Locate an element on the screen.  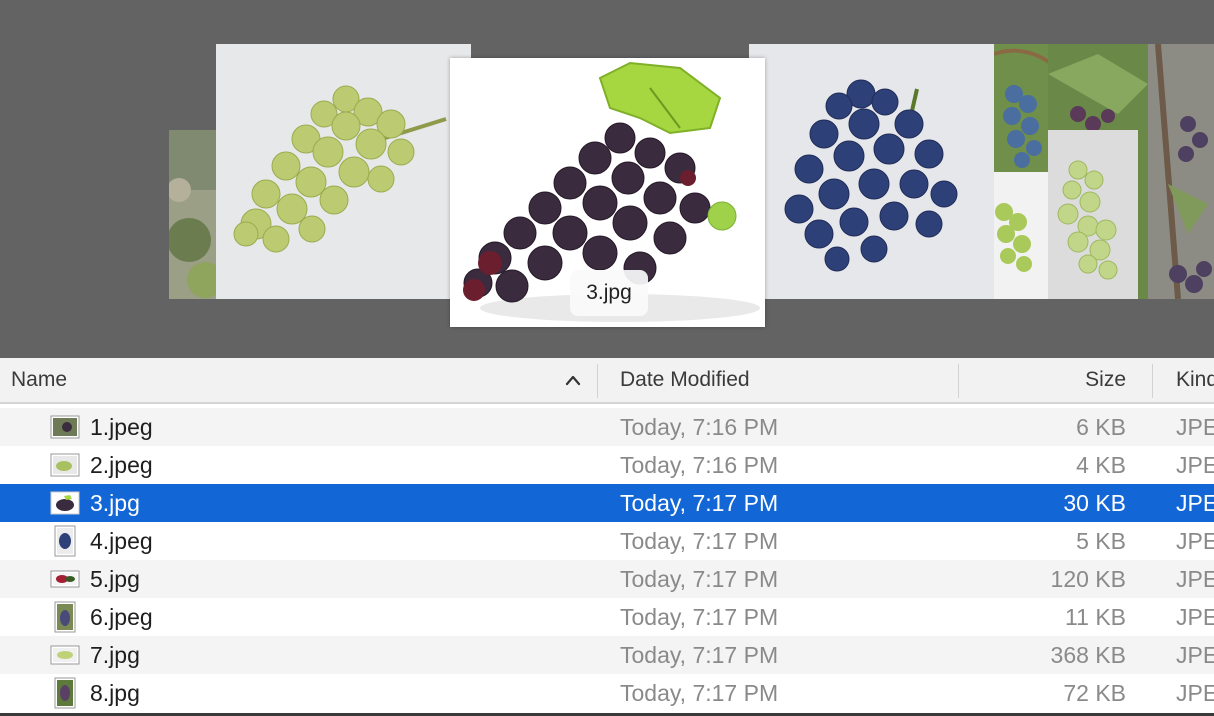
file-size: 5 KB is located at coordinates (1101, 541).